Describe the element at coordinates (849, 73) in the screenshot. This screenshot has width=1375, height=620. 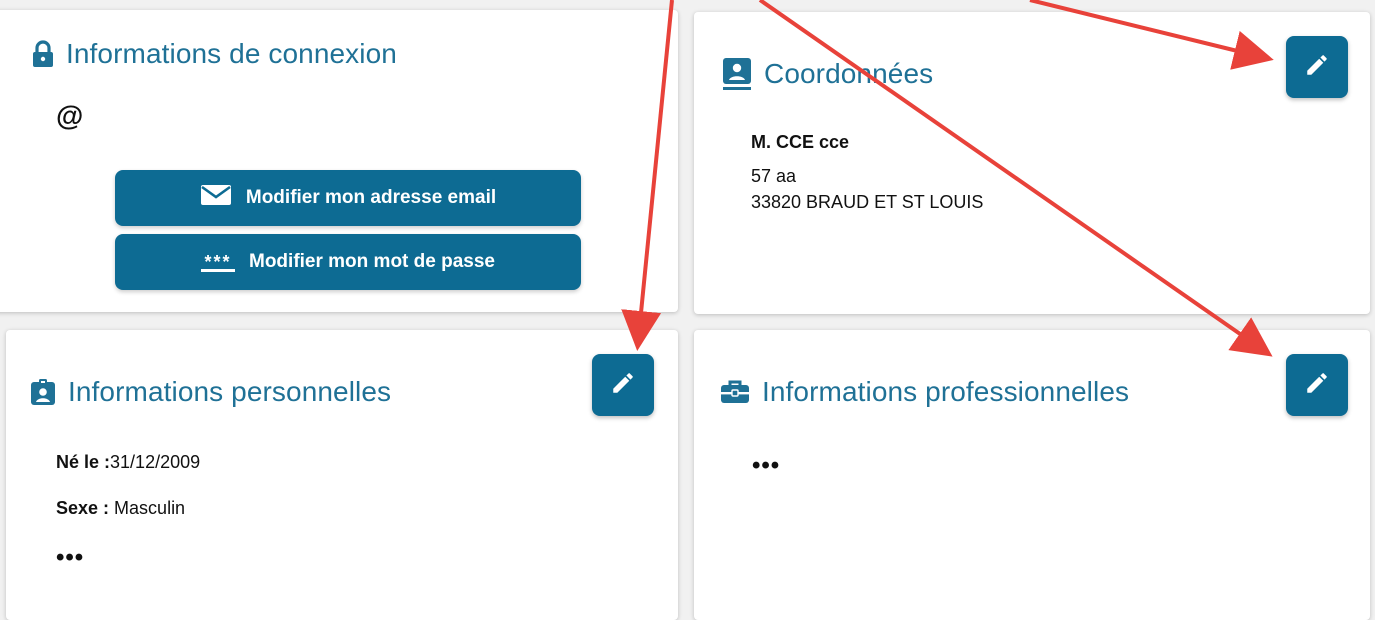
I see `contact-title-text: Coordonnées` at that location.